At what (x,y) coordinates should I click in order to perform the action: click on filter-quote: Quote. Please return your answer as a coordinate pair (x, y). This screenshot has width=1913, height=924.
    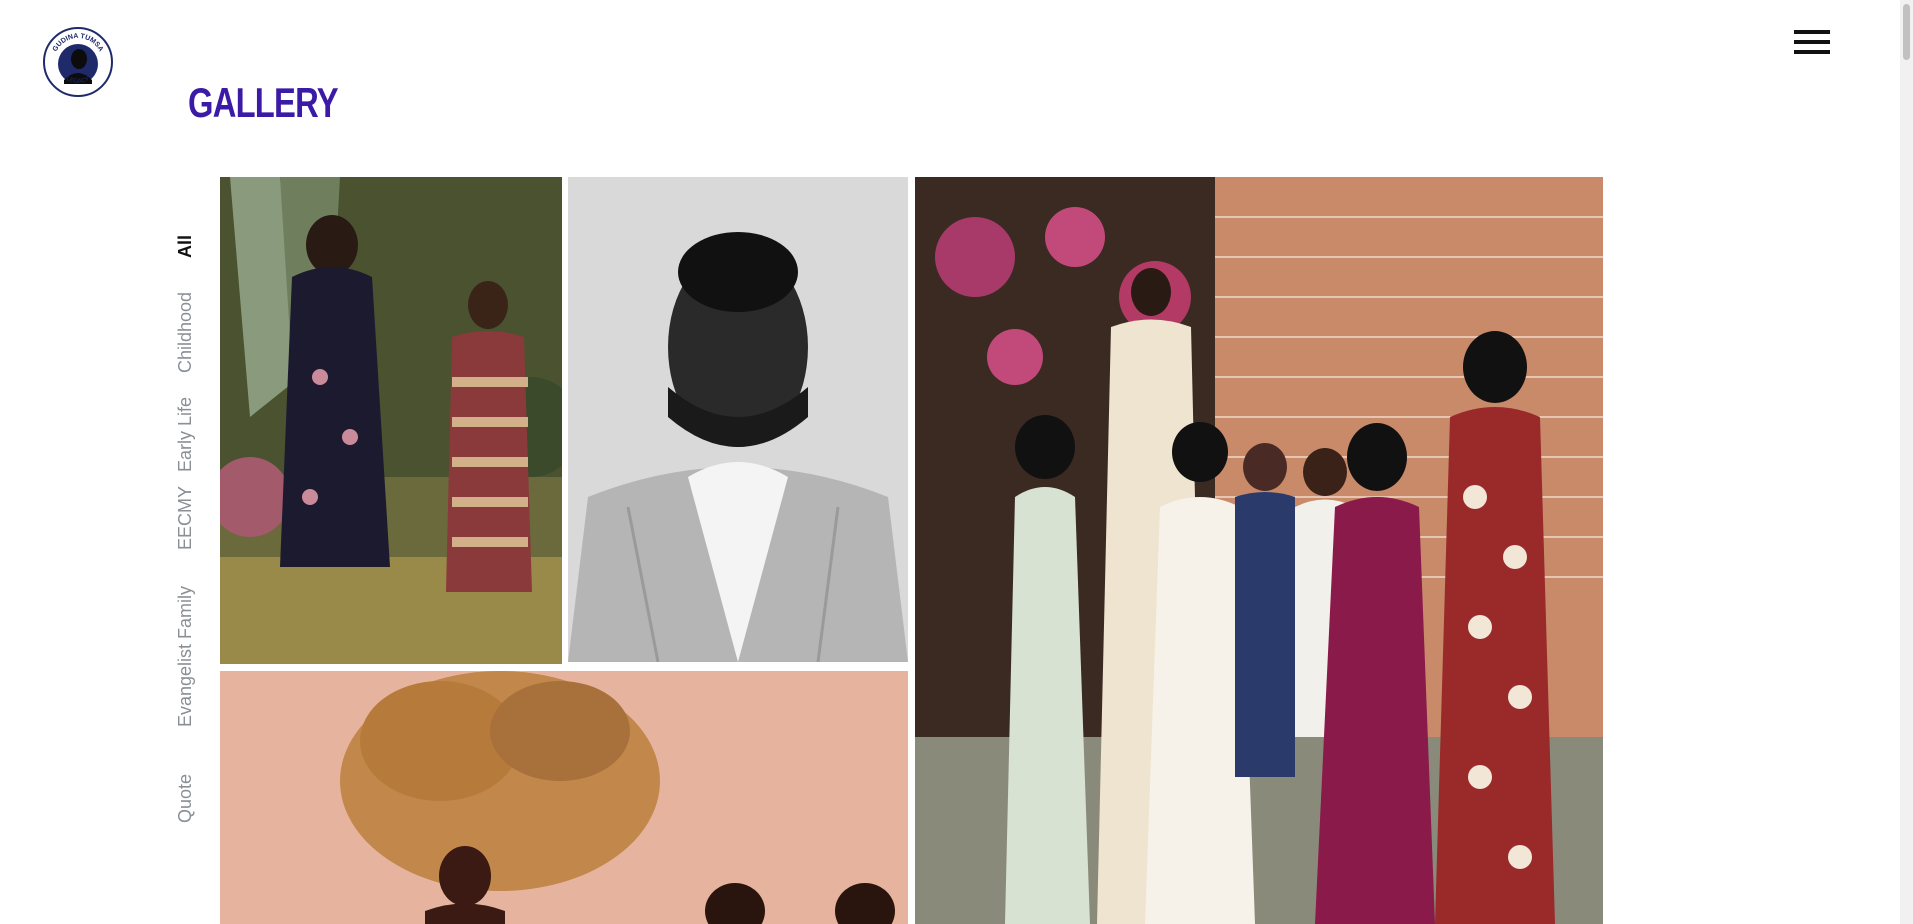
    Looking at the image, I should click on (185, 798).